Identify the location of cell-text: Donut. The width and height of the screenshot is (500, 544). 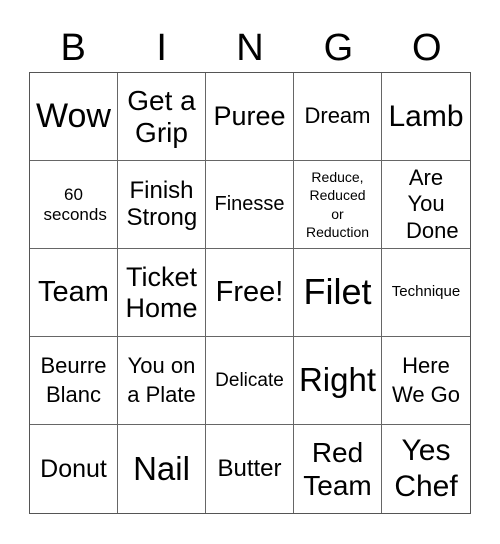
(73, 469).